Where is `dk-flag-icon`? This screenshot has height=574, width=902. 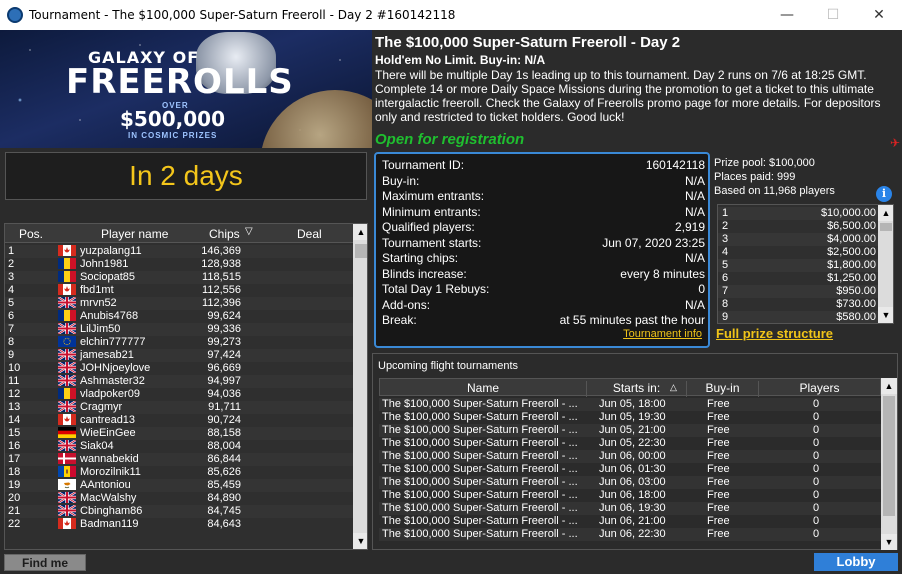
dk-flag-icon is located at coordinates (67, 458).